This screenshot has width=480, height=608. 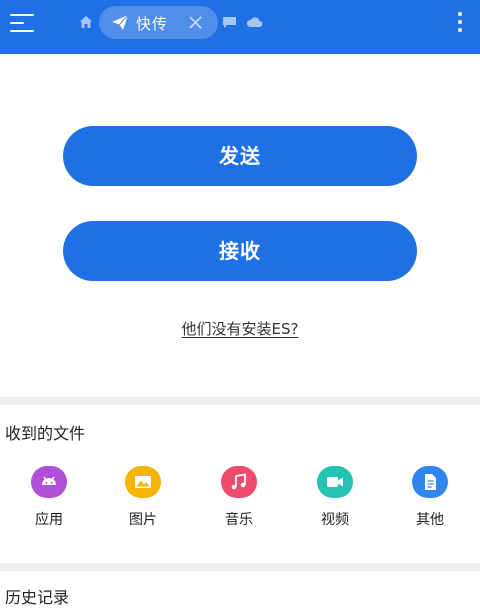 I want to click on more-icon, so click(x=460, y=23).